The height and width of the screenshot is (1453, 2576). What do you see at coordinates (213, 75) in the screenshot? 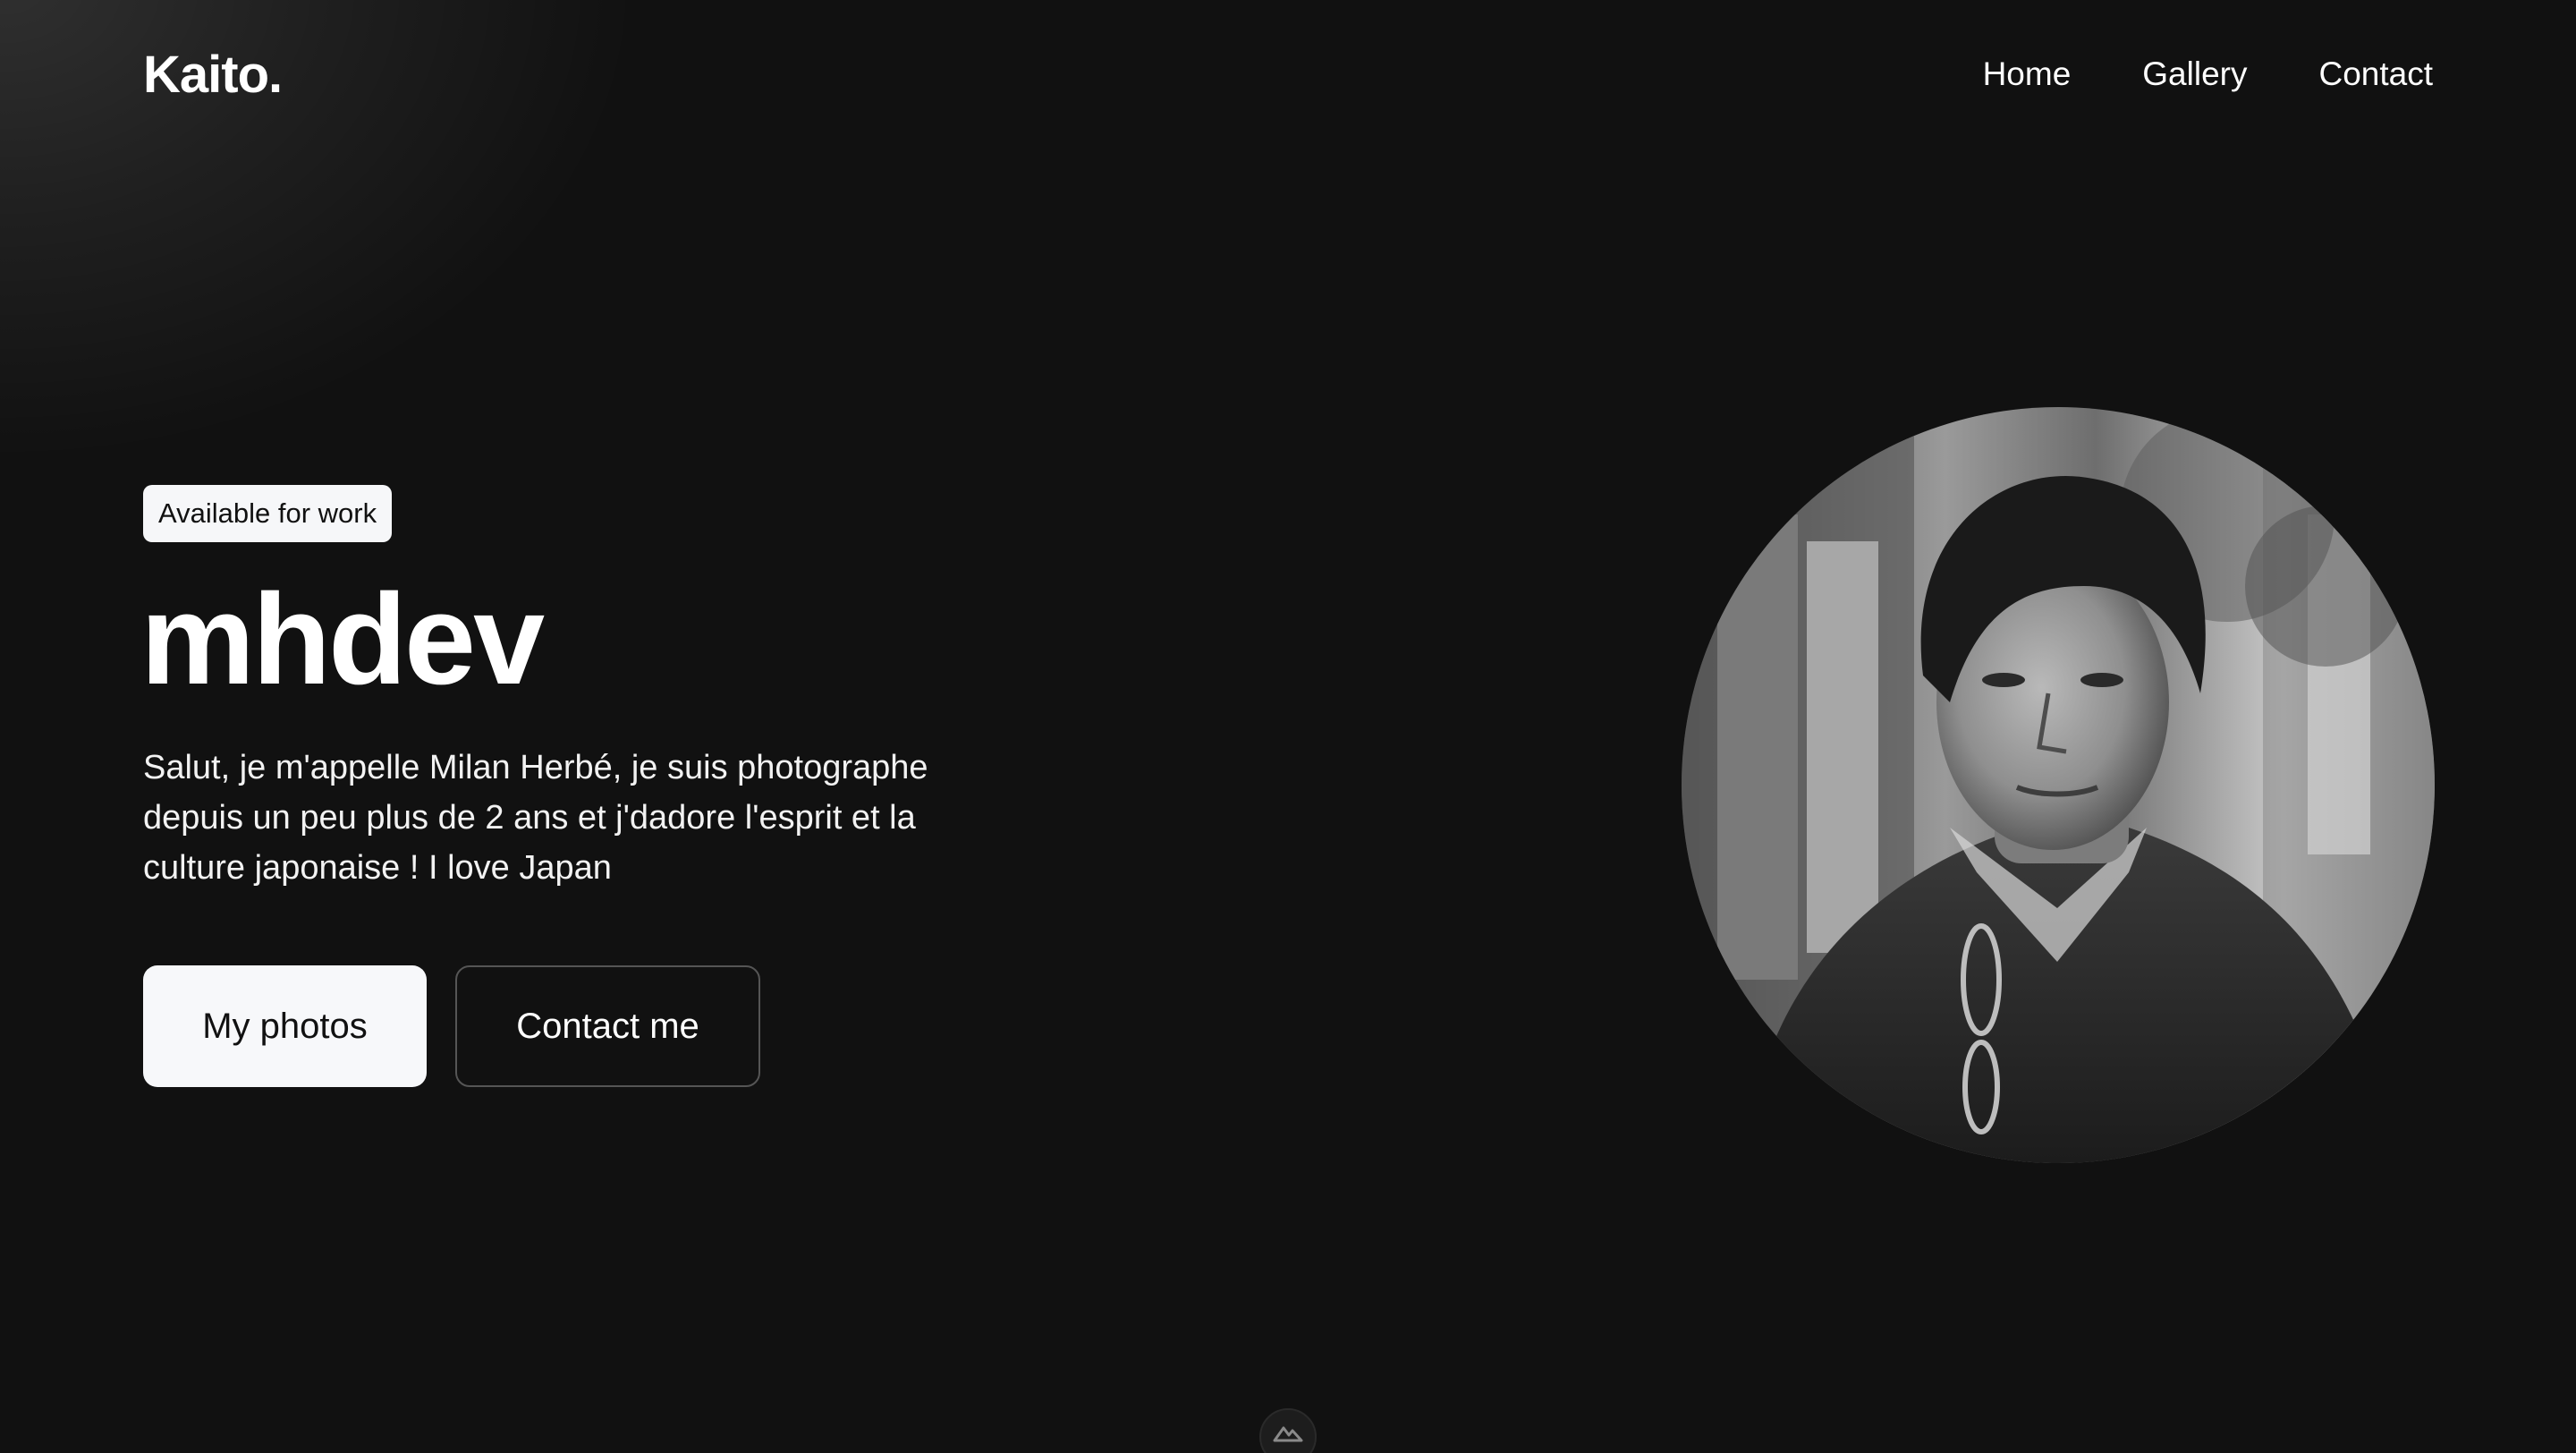
I see `site-logo: Kaito.` at bounding box center [213, 75].